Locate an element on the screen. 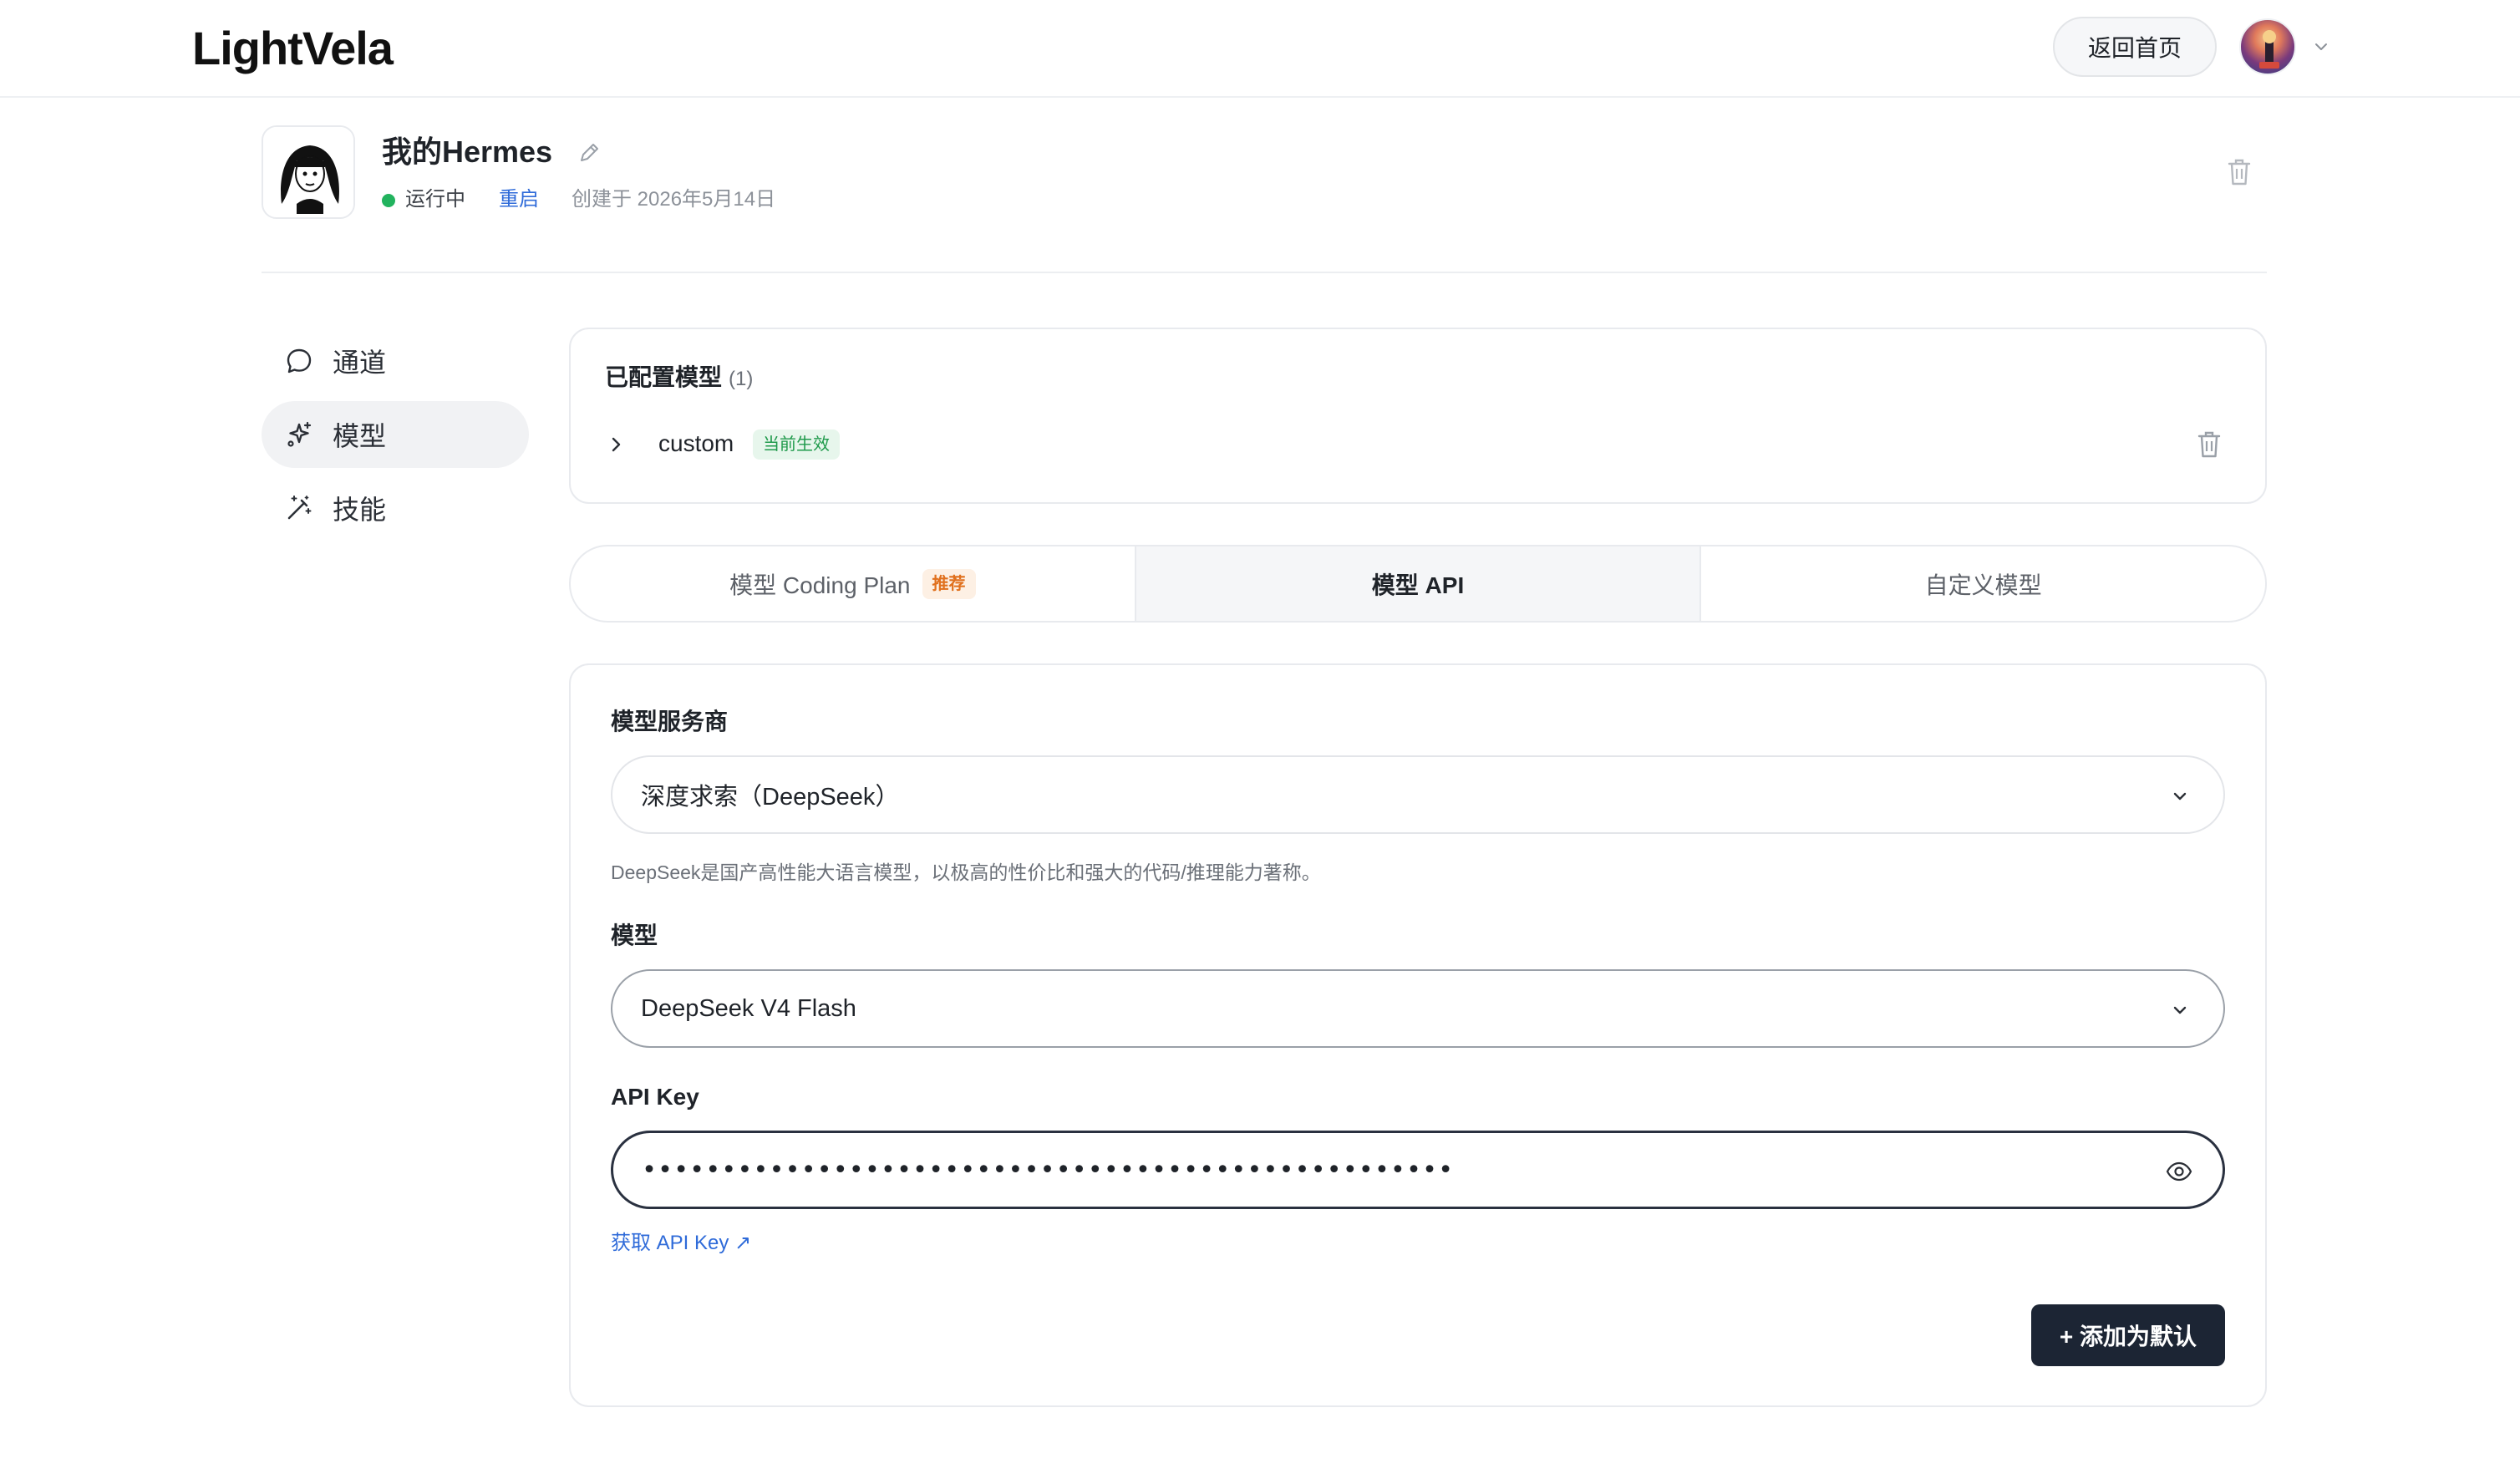 The width and height of the screenshot is (2520, 1484). restart-link: 重启 is located at coordinates (519, 199).